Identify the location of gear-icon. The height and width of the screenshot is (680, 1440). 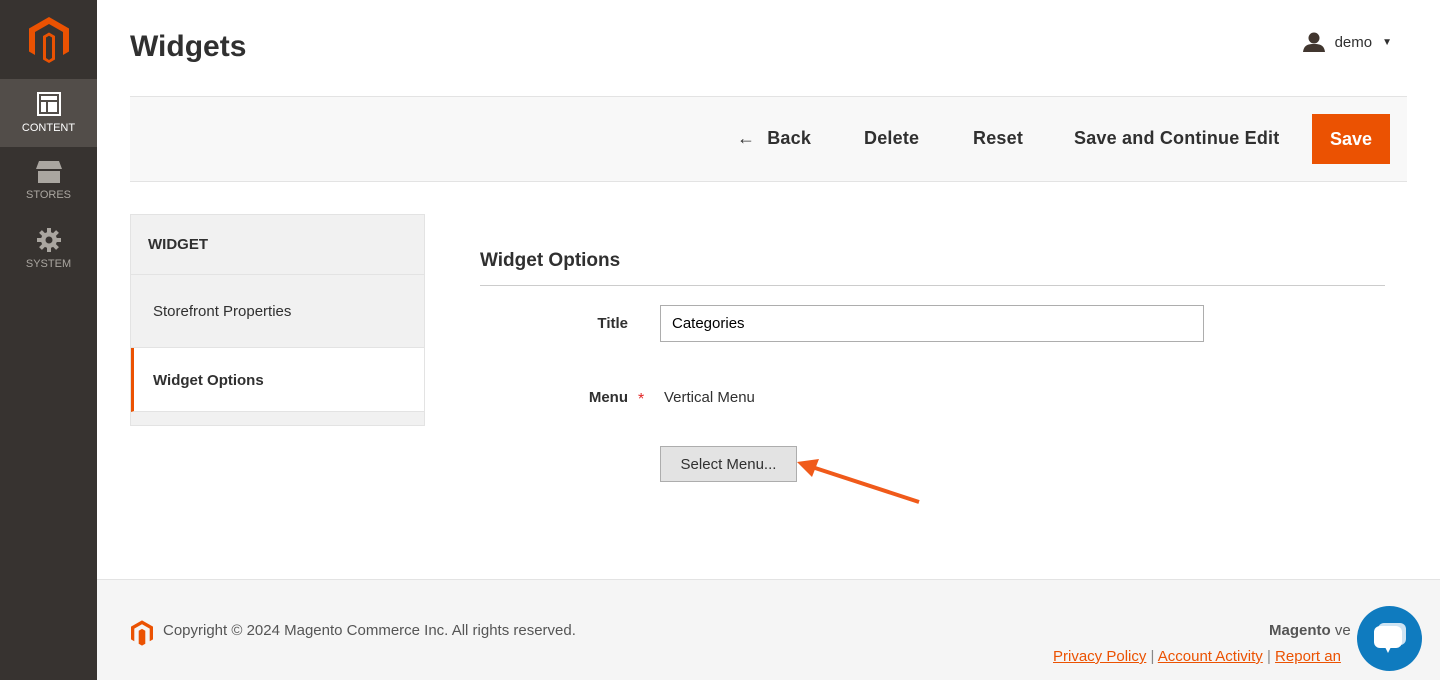
(48, 240).